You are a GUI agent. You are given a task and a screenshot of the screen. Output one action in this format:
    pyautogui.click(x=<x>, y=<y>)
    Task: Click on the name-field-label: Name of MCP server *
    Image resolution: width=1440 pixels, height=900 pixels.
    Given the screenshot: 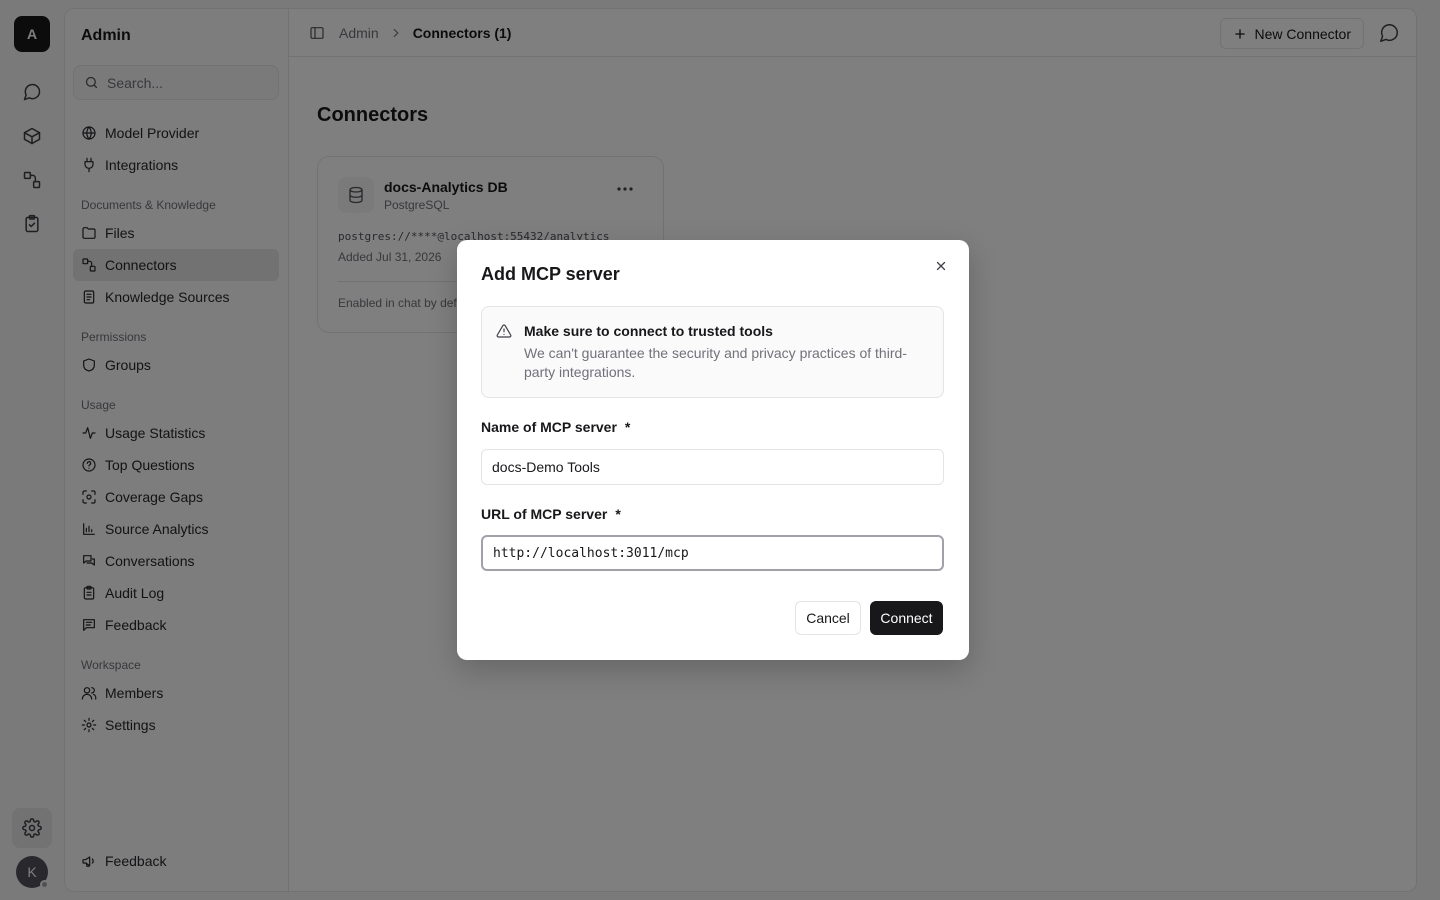 What is the action you would take?
    pyautogui.click(x=555, y=427)
    